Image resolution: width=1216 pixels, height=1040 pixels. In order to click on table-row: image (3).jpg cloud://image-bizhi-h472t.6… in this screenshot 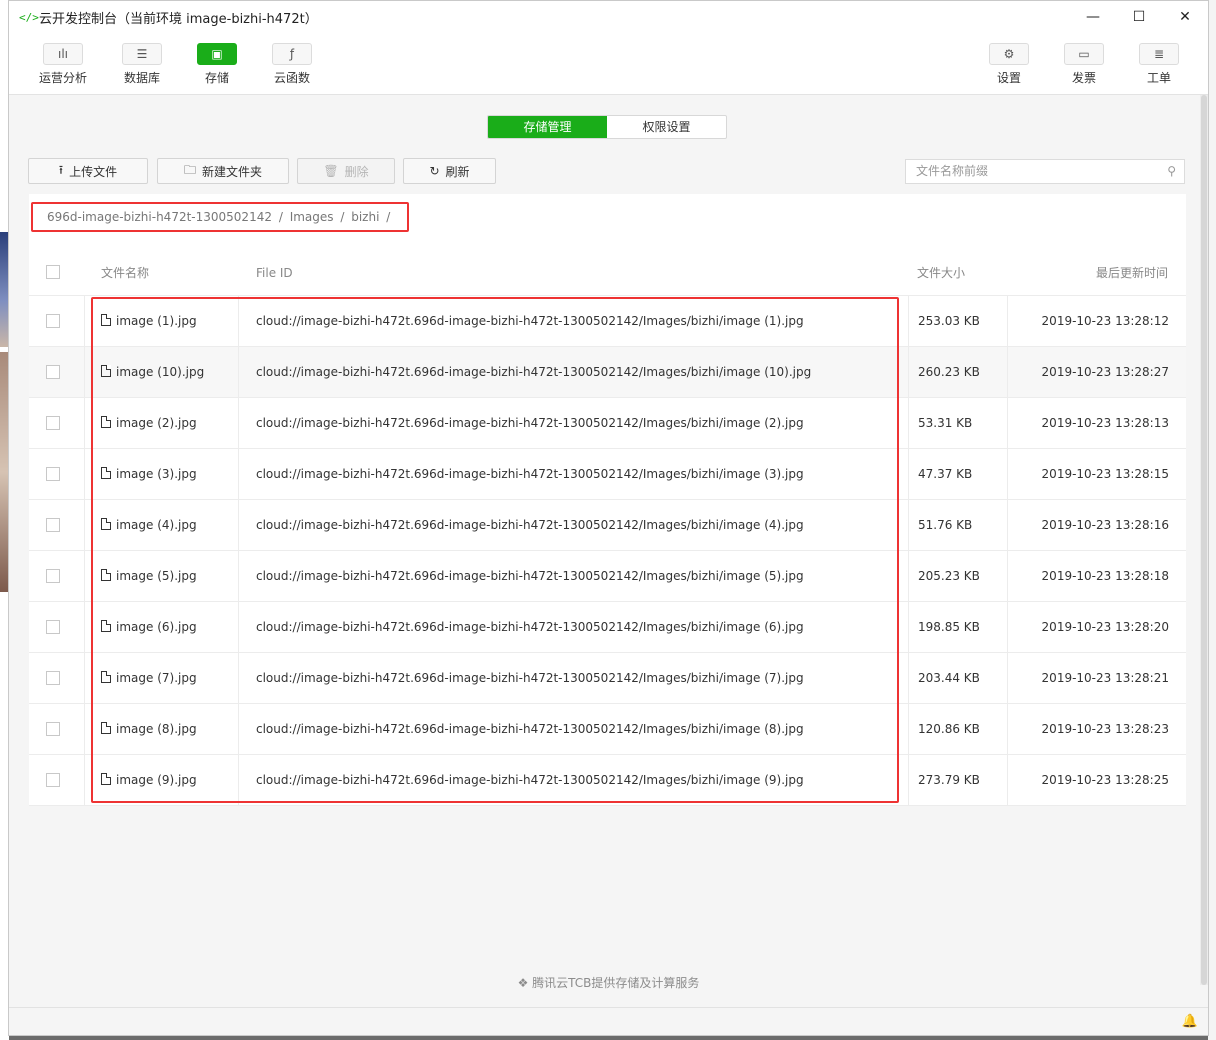, I will do `click(607, 474)`.